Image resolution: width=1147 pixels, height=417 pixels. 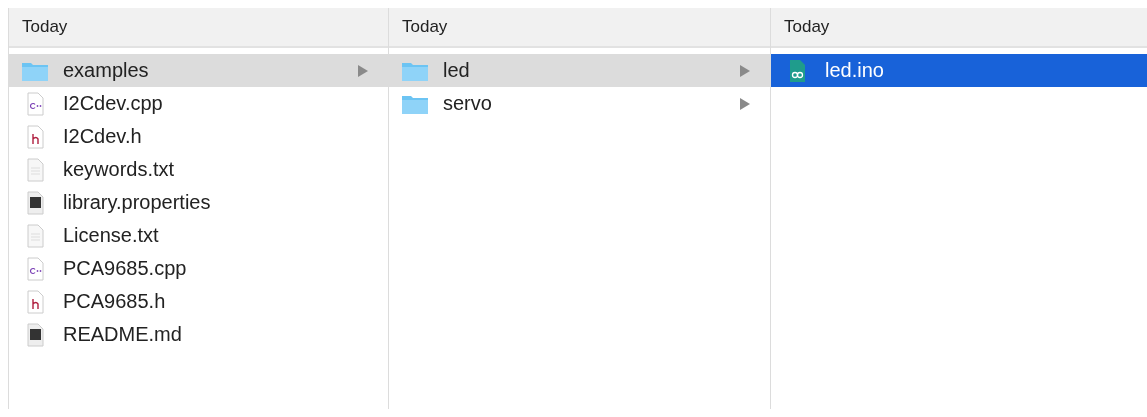 What do you see at coordinates (198, 301) in the screenshot?
I see `file-row: PCA9685.h` at bounding box center [198, 301].